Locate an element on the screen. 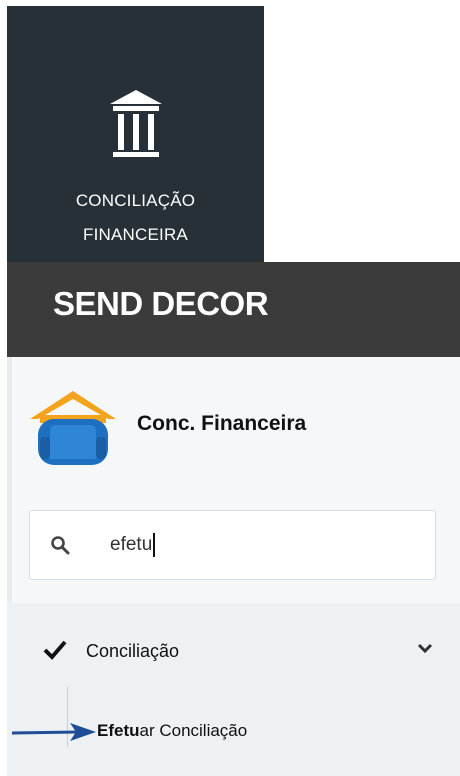  sidebar-edge is located at coordinates (9, 482).